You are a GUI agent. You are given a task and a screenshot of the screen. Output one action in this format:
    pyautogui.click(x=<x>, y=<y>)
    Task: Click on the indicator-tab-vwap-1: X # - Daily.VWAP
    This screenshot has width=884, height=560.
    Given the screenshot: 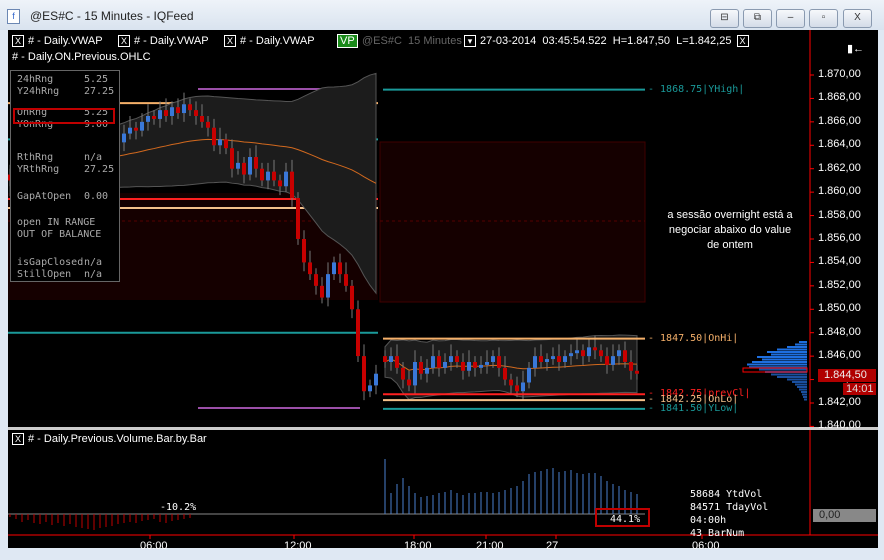 What is the action you would take?
    pyautogui.click(x=57, y=41)
    